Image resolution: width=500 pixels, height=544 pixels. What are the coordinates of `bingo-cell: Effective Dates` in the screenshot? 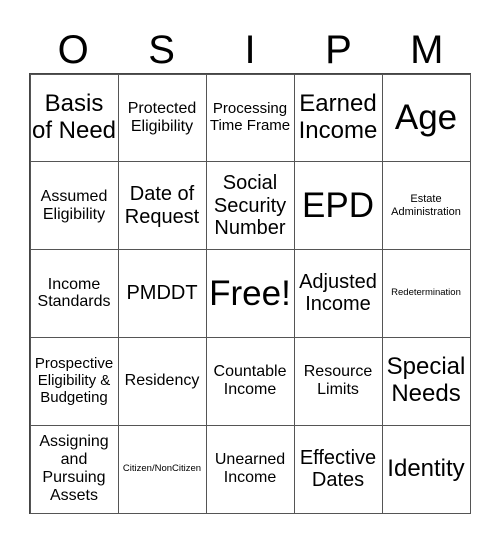 It's located at (338, 469).